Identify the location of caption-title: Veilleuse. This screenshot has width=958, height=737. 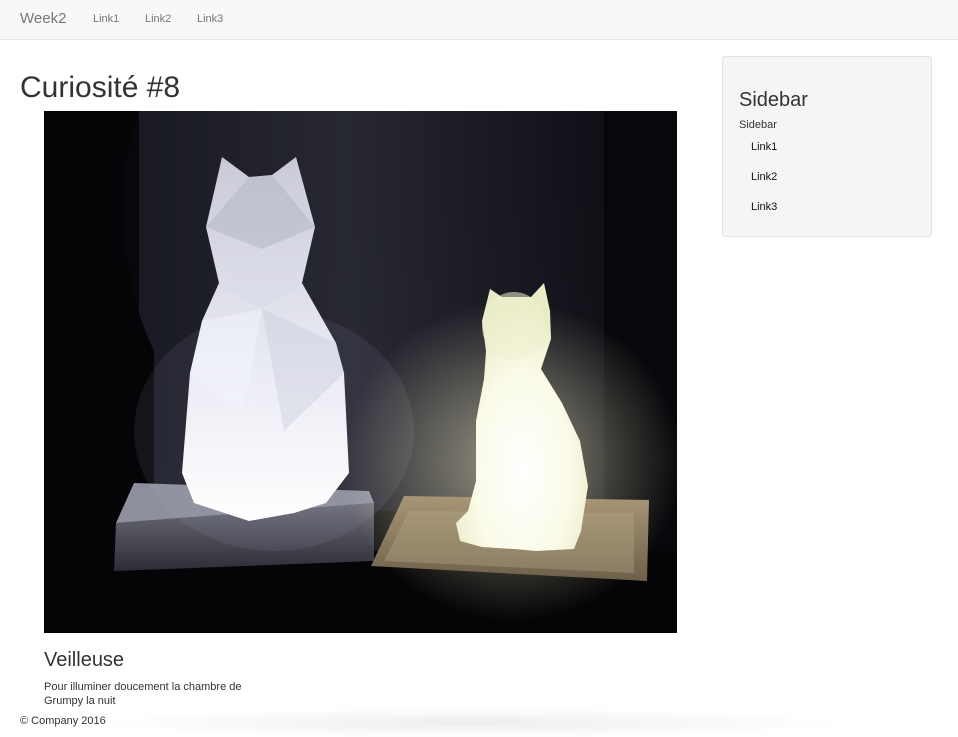
(84, 660).